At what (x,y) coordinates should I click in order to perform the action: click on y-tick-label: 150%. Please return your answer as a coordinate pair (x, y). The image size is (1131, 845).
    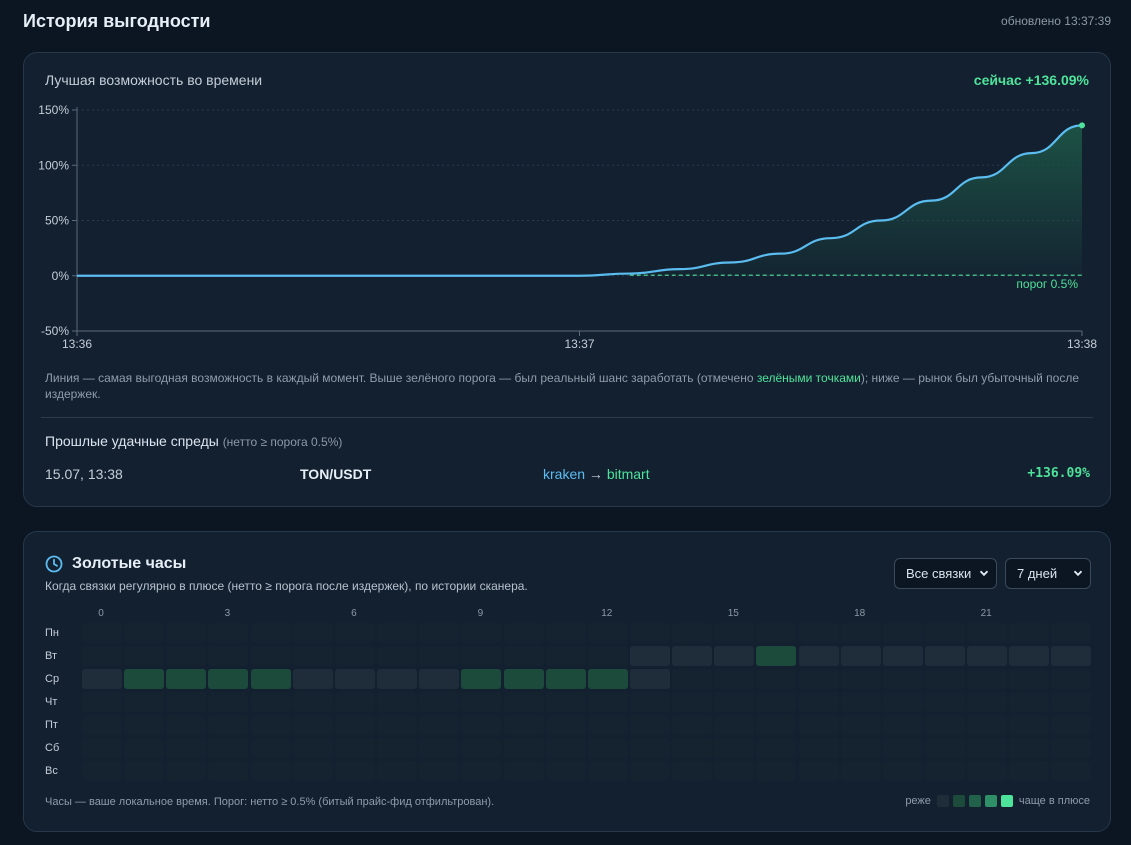
    Looking at the image, I should click on (53, 110).